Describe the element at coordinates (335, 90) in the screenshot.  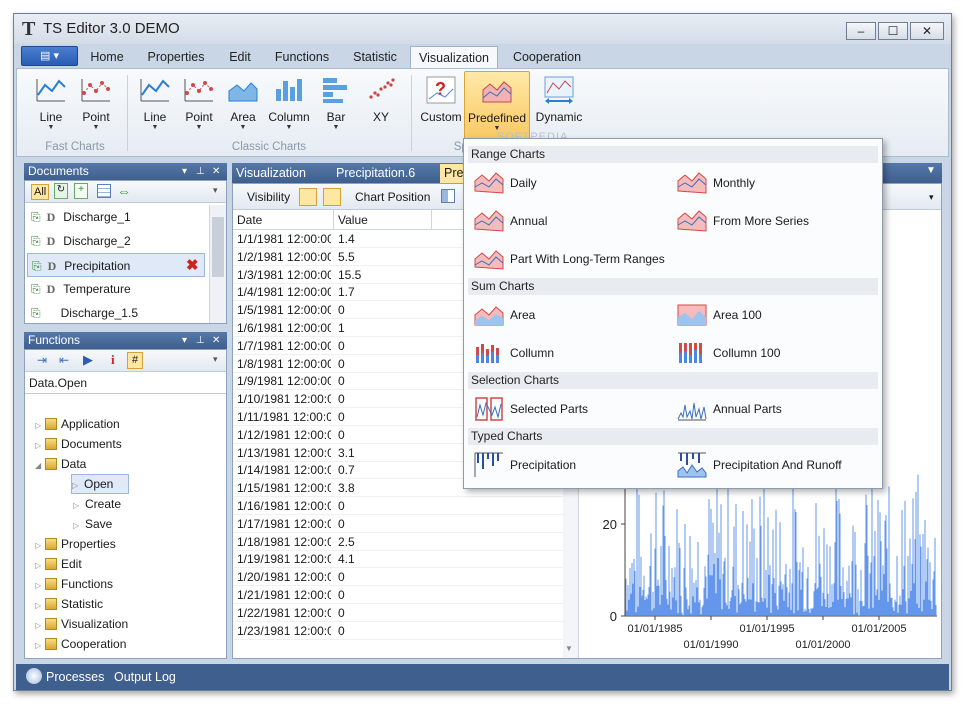
I see `bar-chart-icon` at that location.